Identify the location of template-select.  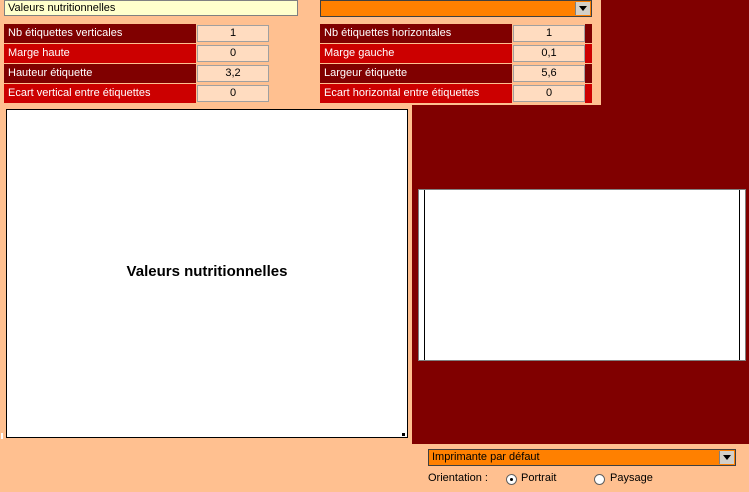
(456, 8).